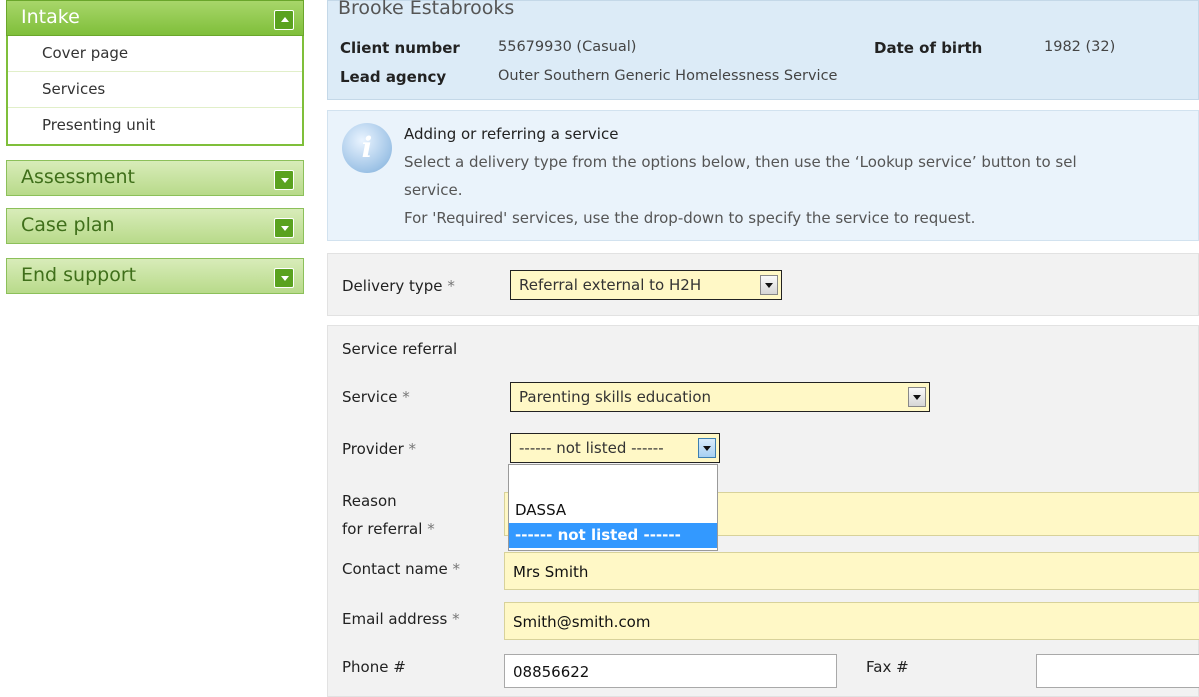 The width and height of the screenshot is (1199, 697). I want to click on delivery-type-value: Referral external to H2H, so click(610, 285).